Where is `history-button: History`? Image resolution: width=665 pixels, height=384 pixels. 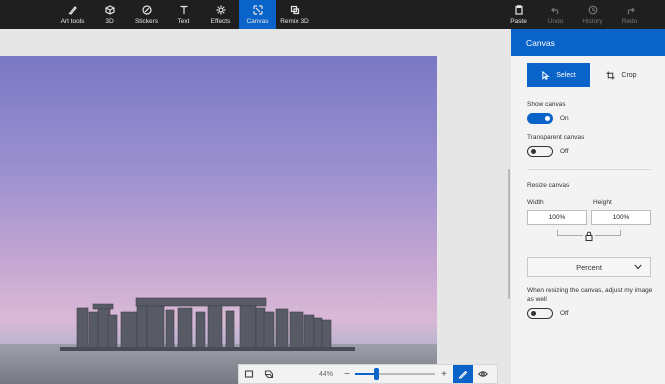 history-button: History is located at coordinates (592, 14).